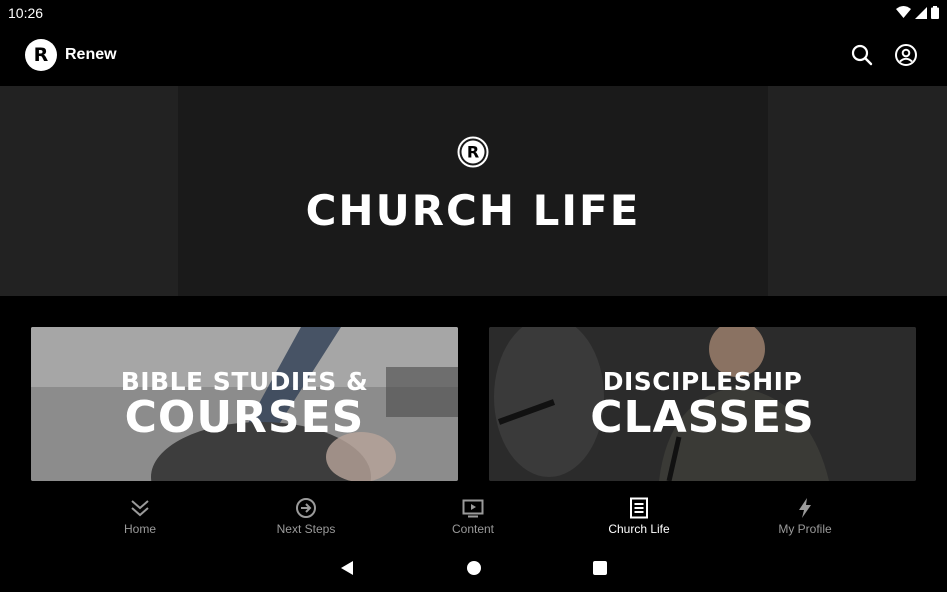  I want to click on nav-item-home: Home, so click(140, 516).